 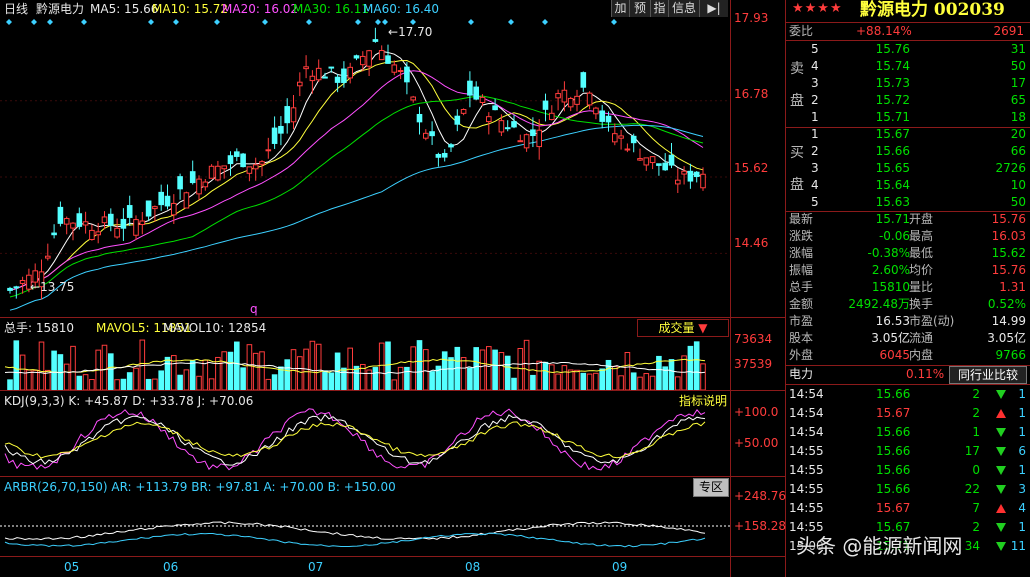 What do you see at coordinates (756, 443) in the screenshot?
I see `kdj-axis-label: +50.00` at bounding box center [756, 443].